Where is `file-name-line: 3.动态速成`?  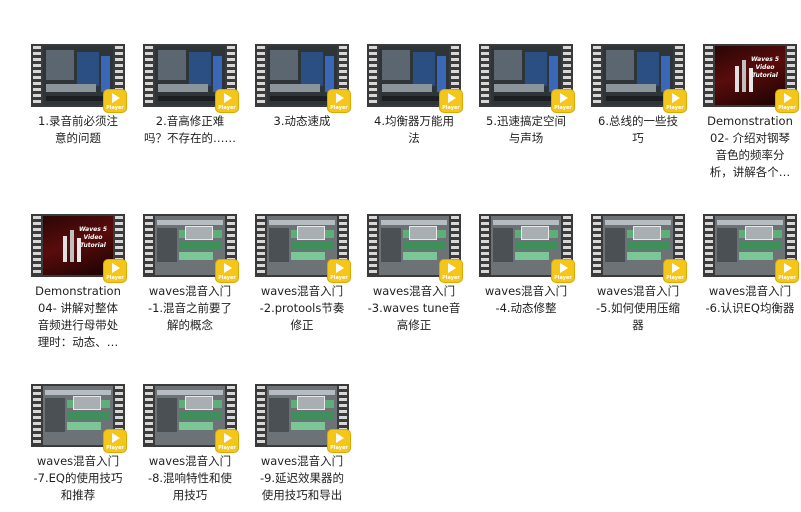
file-name-line: 3.动态速成 is located at coordinates (302, 121).